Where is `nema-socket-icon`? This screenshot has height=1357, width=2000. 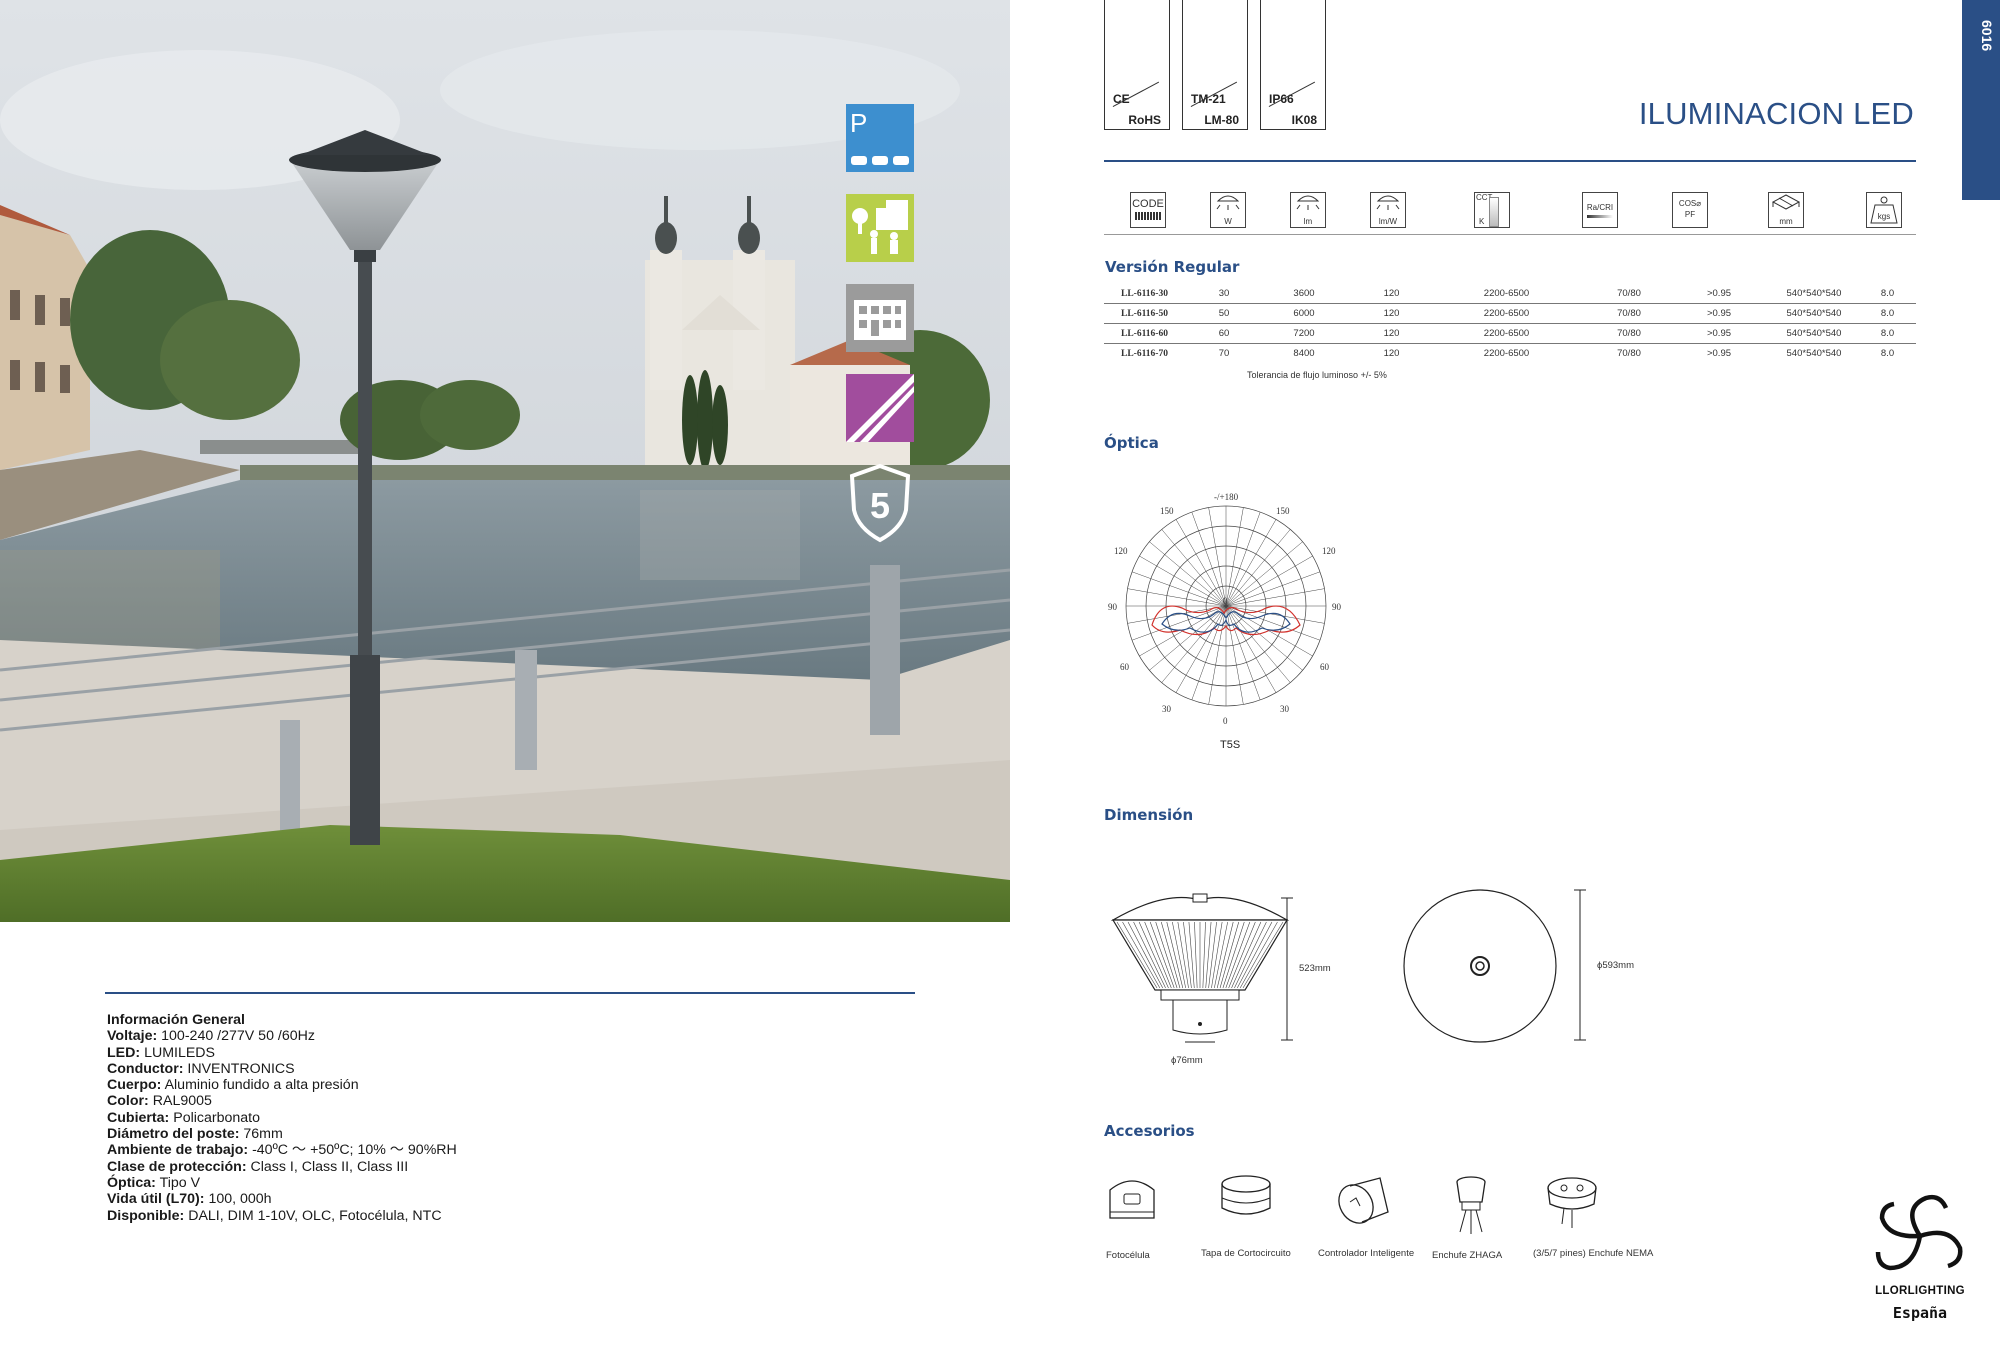
nema-socket-icon is located at coordinates (1572, 1204).